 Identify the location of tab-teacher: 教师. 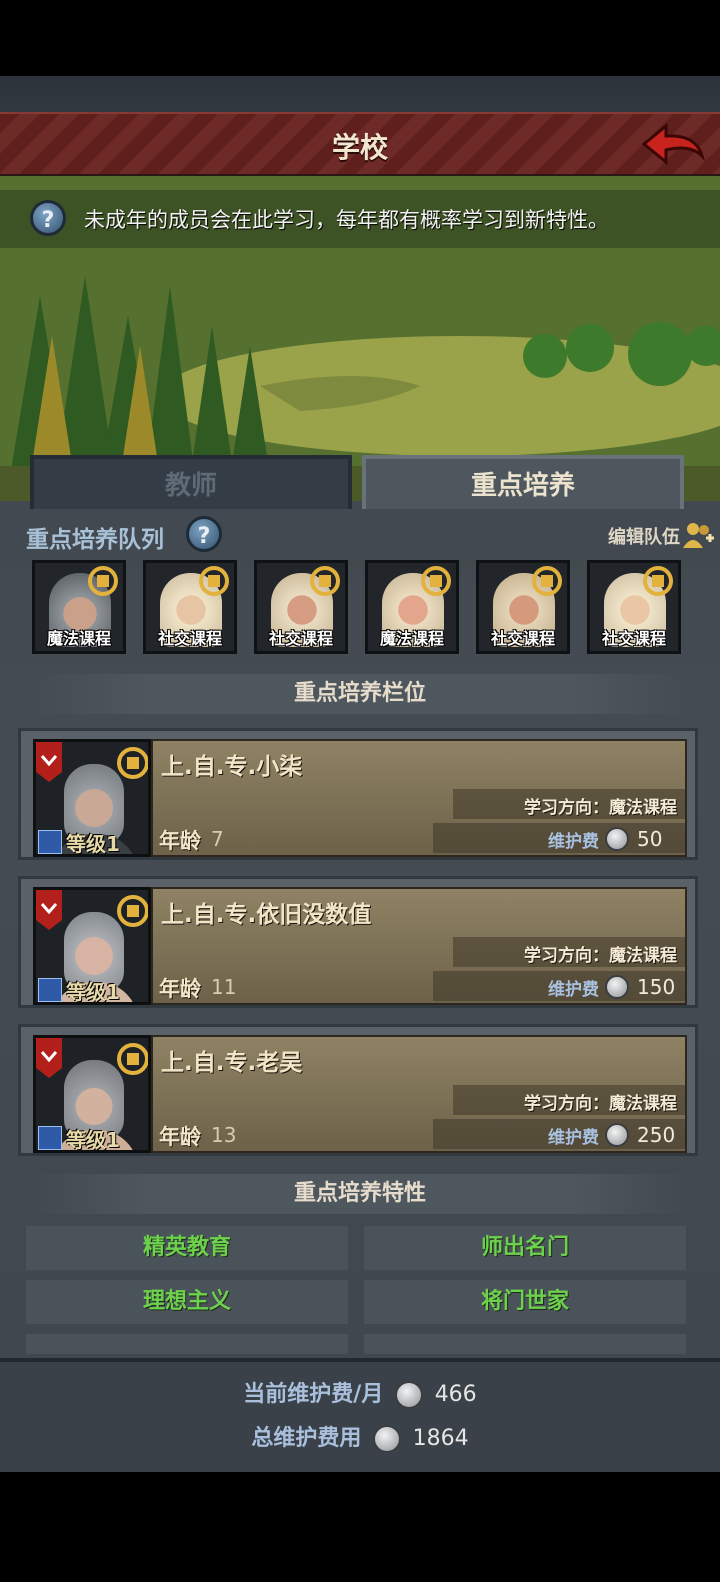
(191, 482).